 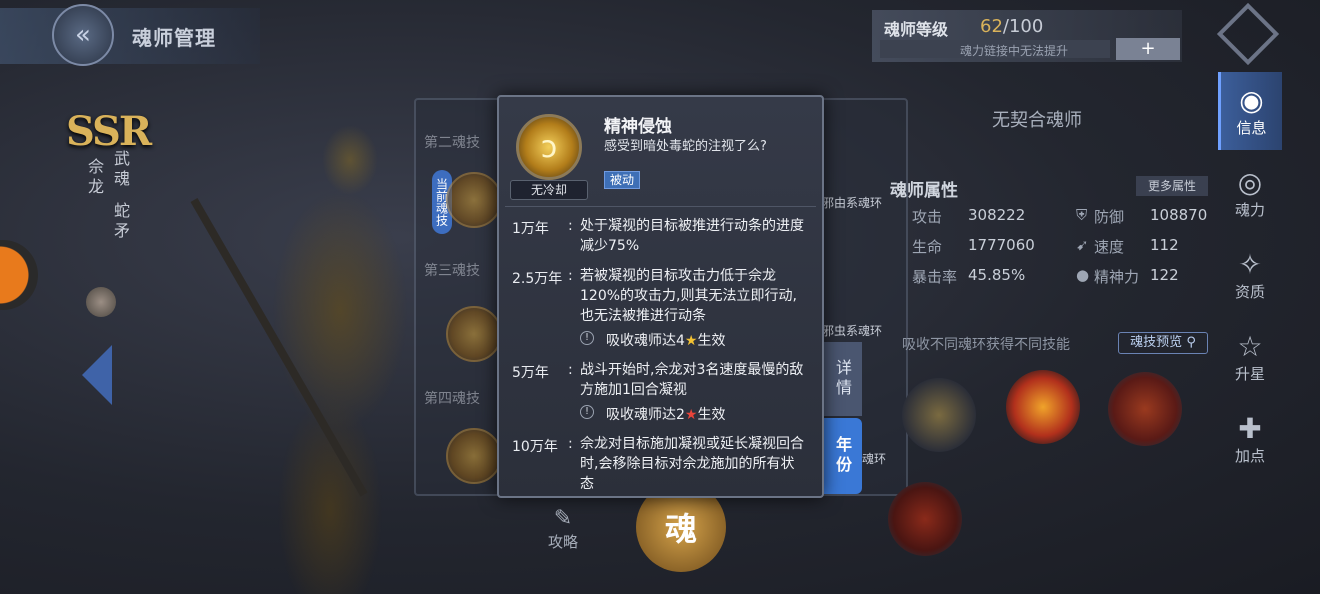 What do you see at coordinates (1250, 428) in the screenshot?
I see `add-point-icon: ✚` at bounding box center [1250, 428].